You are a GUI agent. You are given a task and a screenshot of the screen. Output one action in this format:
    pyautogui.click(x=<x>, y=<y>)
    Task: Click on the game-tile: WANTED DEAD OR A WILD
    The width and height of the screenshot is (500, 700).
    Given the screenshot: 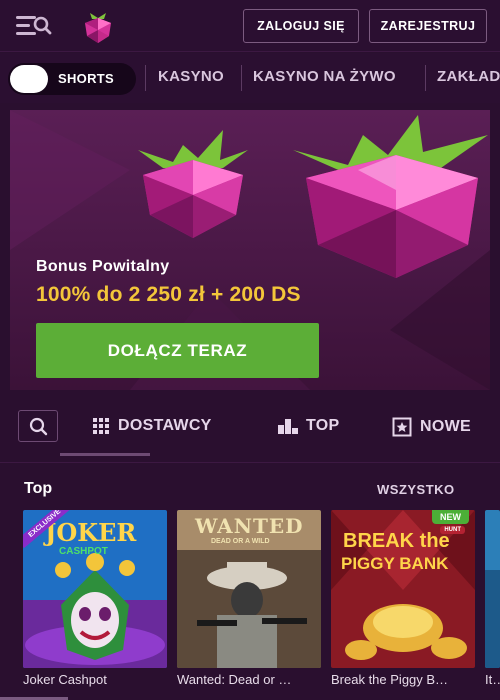 What is the action you would take?
    pyautogui.click(x=249, y=589)
    